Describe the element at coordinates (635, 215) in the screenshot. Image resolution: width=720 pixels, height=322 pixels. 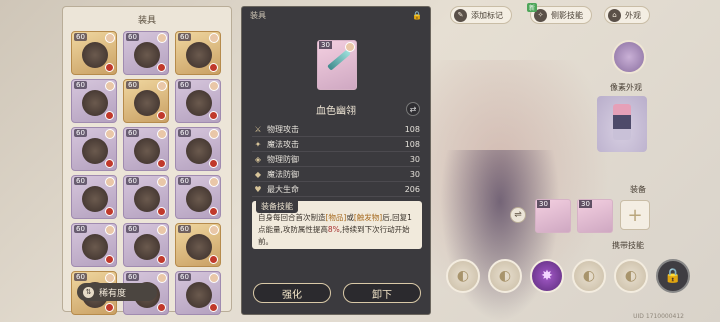
I see `add-equipment-button: +` at that location.